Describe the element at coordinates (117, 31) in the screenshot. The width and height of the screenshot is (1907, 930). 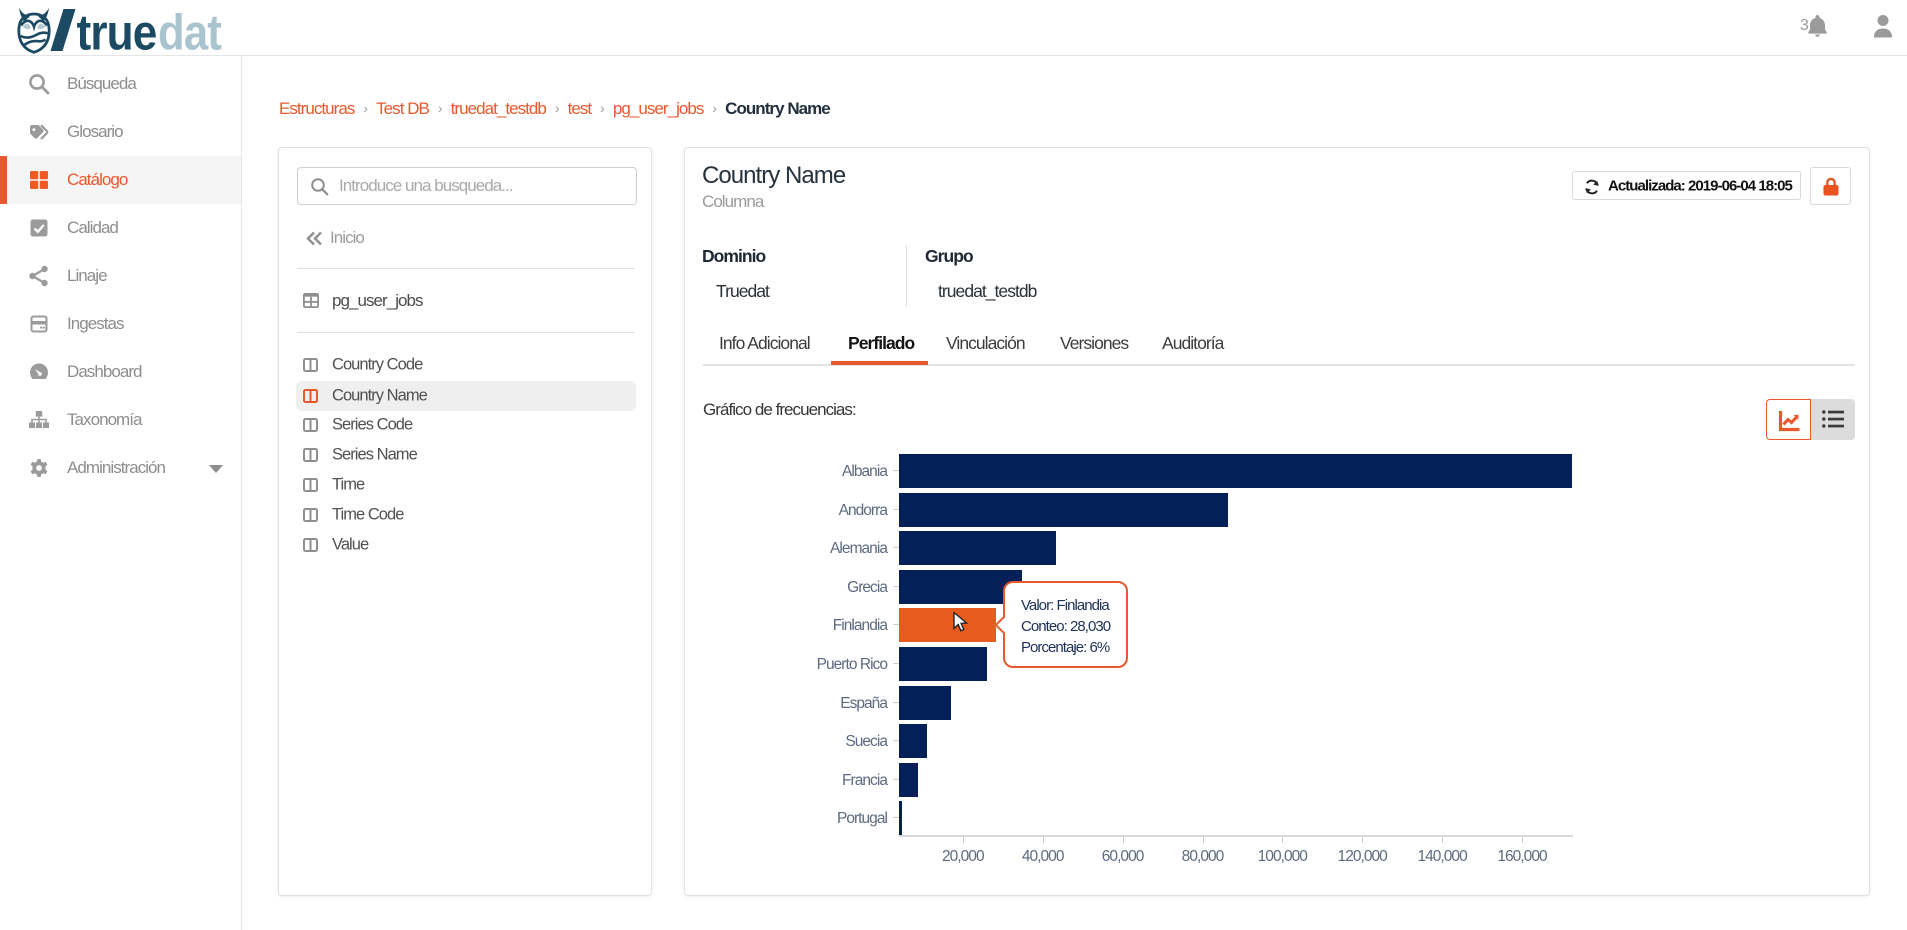
I see `svg-text: true` at that location.